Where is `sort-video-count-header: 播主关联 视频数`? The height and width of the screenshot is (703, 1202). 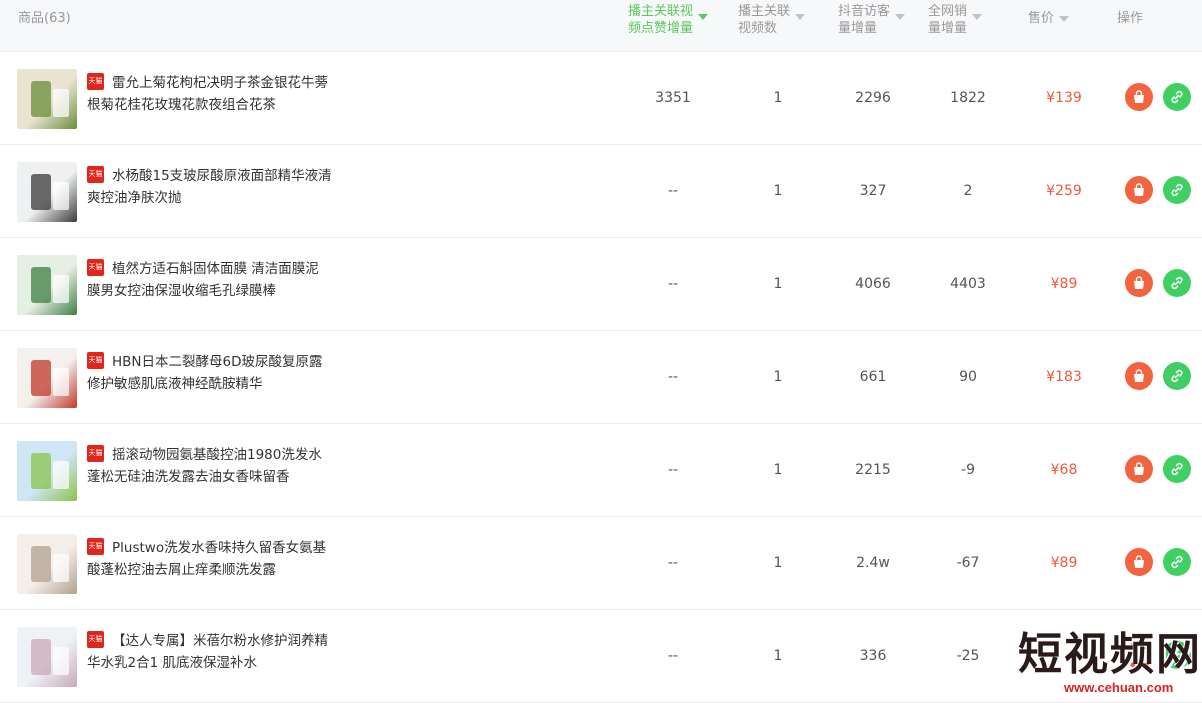 sort-video-count-header: 播主关联 视频数 is located at coordinates (772, 20).